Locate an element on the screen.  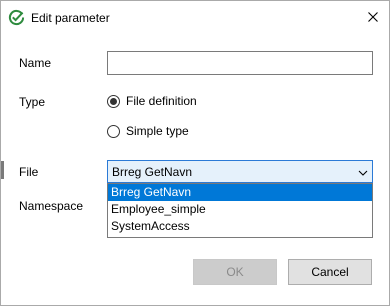
dropdown-option-systemaccess: SystemAccess is located at coordinates (240, 226).